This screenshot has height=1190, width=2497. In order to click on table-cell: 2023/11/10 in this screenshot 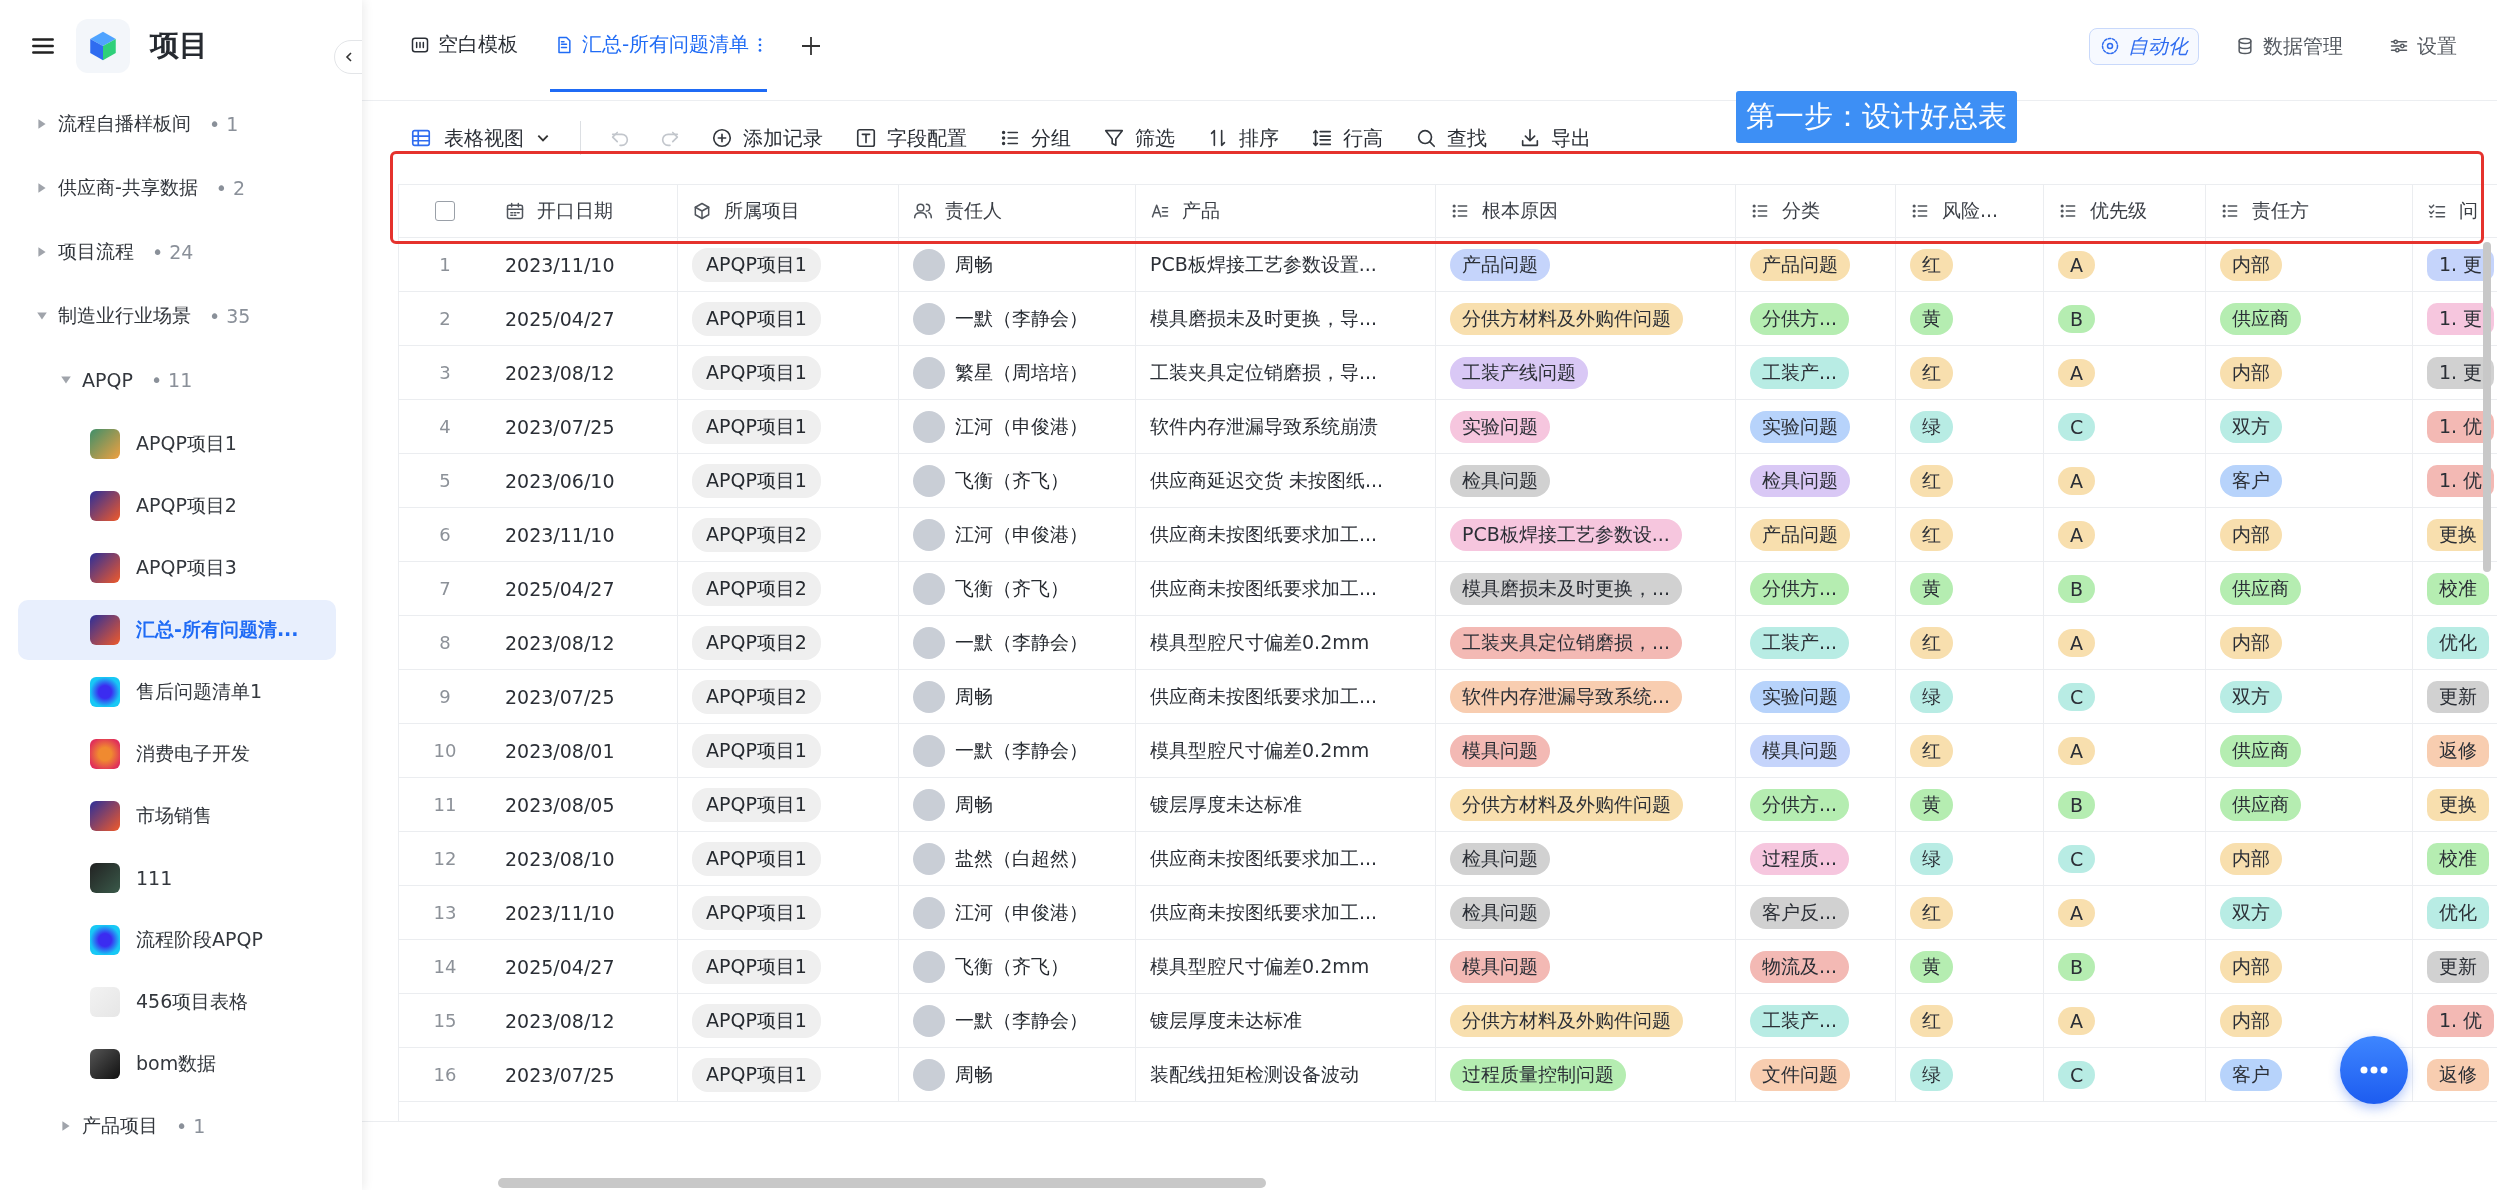, I will do `click(584, 264)`.